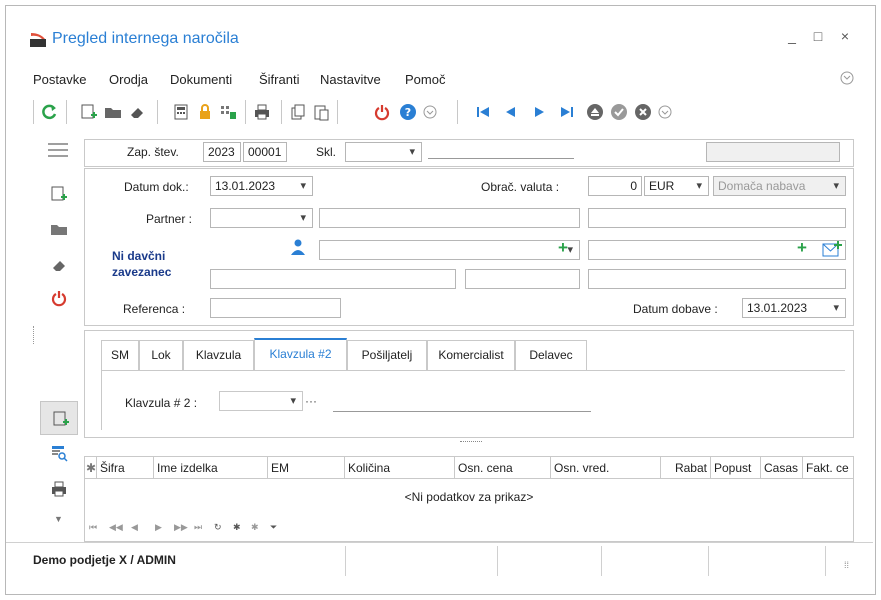 The width and height of the screenshot is (881, 600). I want to click on menu-sifranti: Šifranti, so click(279, 79).